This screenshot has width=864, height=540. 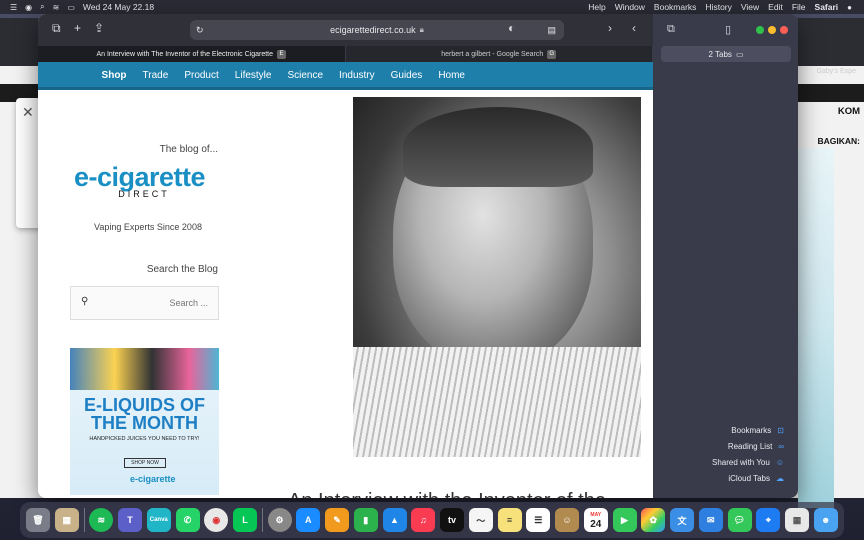 I want to click on pages-icon: ✎, so click(x=337, y=520).